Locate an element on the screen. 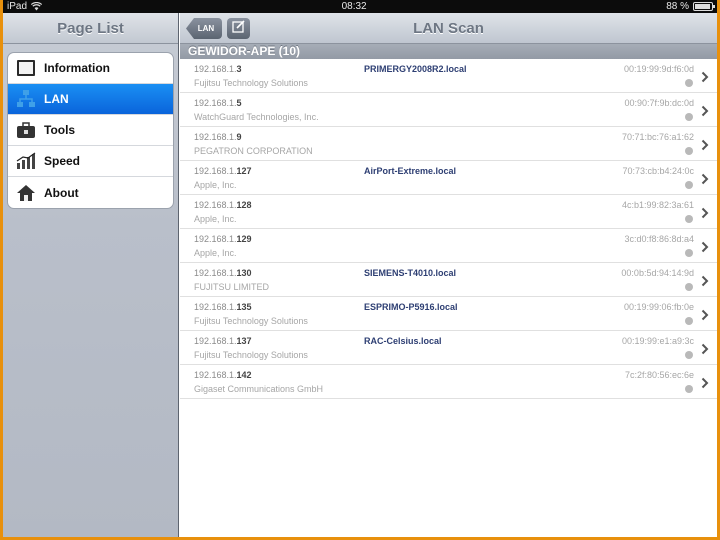  network-section-header: GEWIDOR-APE (10) is located at coordinates (448, 51).